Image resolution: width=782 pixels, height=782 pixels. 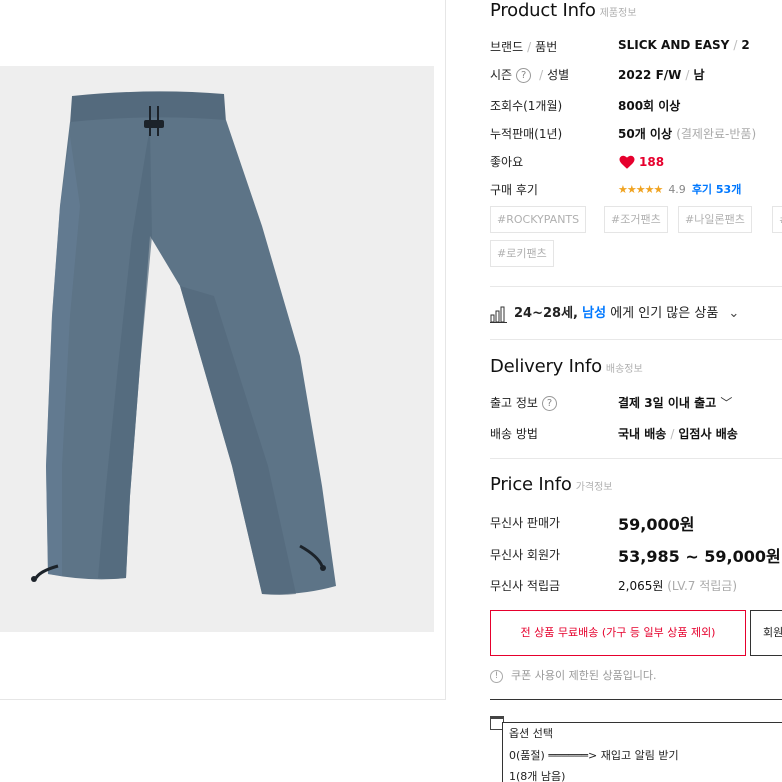 I want to click on heart-icon, so click(x=627, y=162).